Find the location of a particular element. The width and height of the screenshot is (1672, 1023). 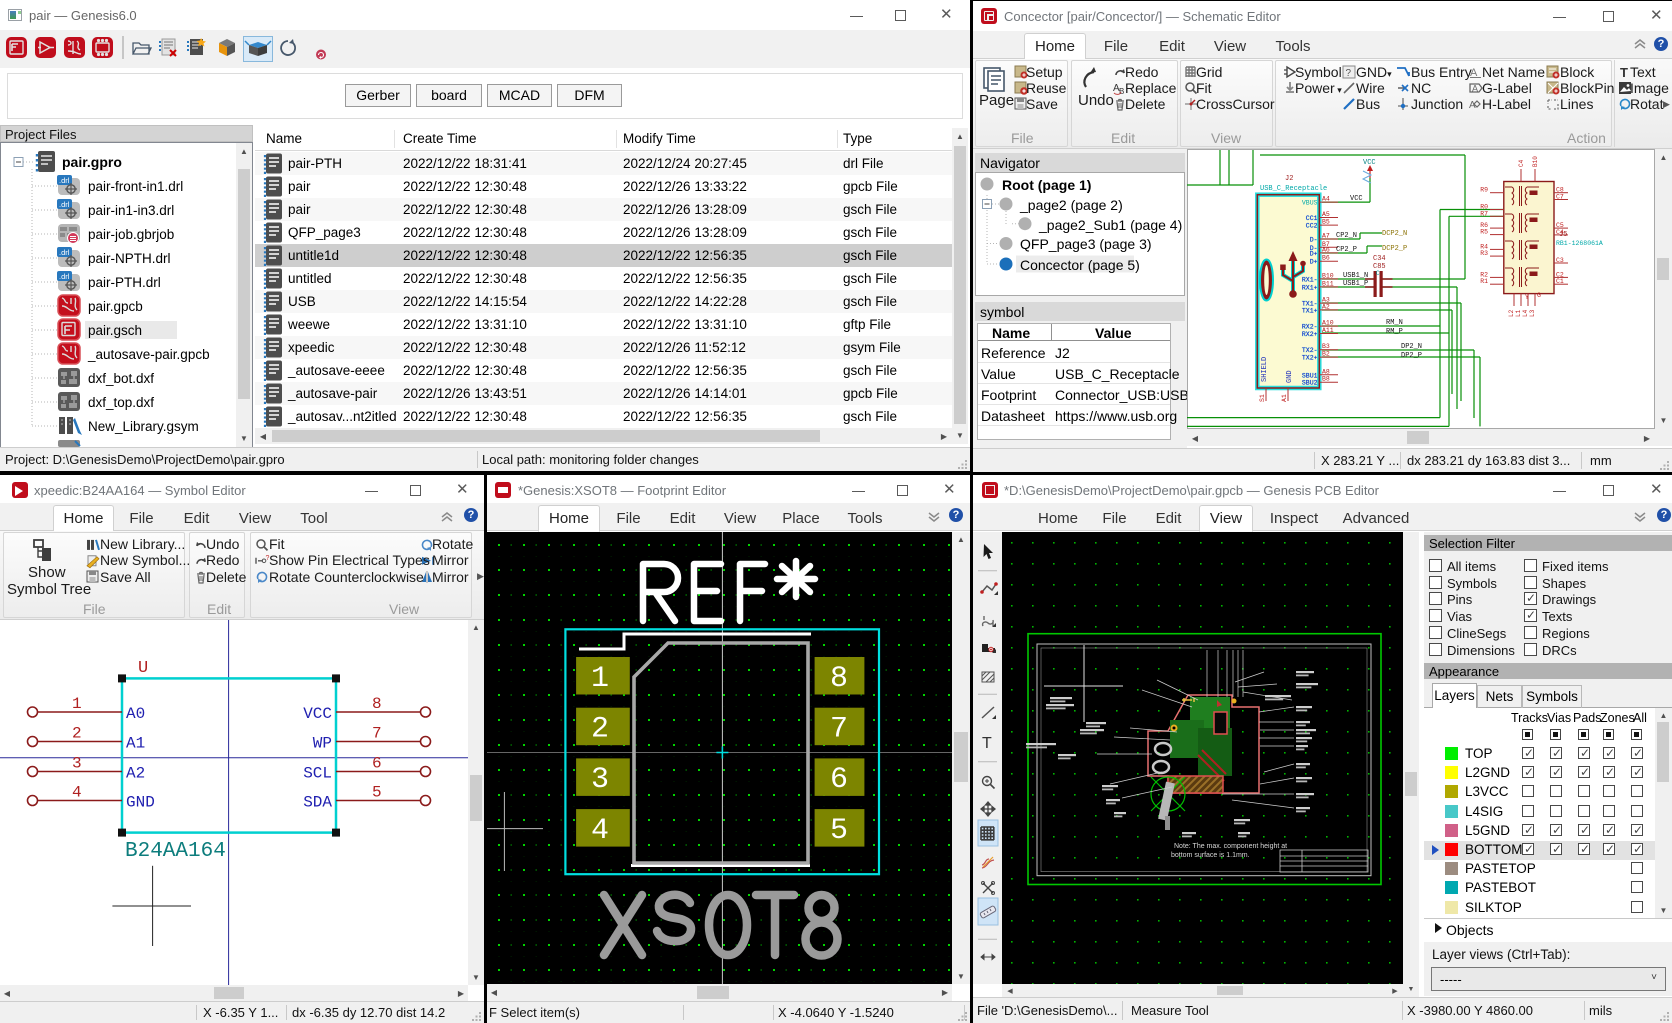

svg-text: TX2+ is located at coordinates (1310, 358).